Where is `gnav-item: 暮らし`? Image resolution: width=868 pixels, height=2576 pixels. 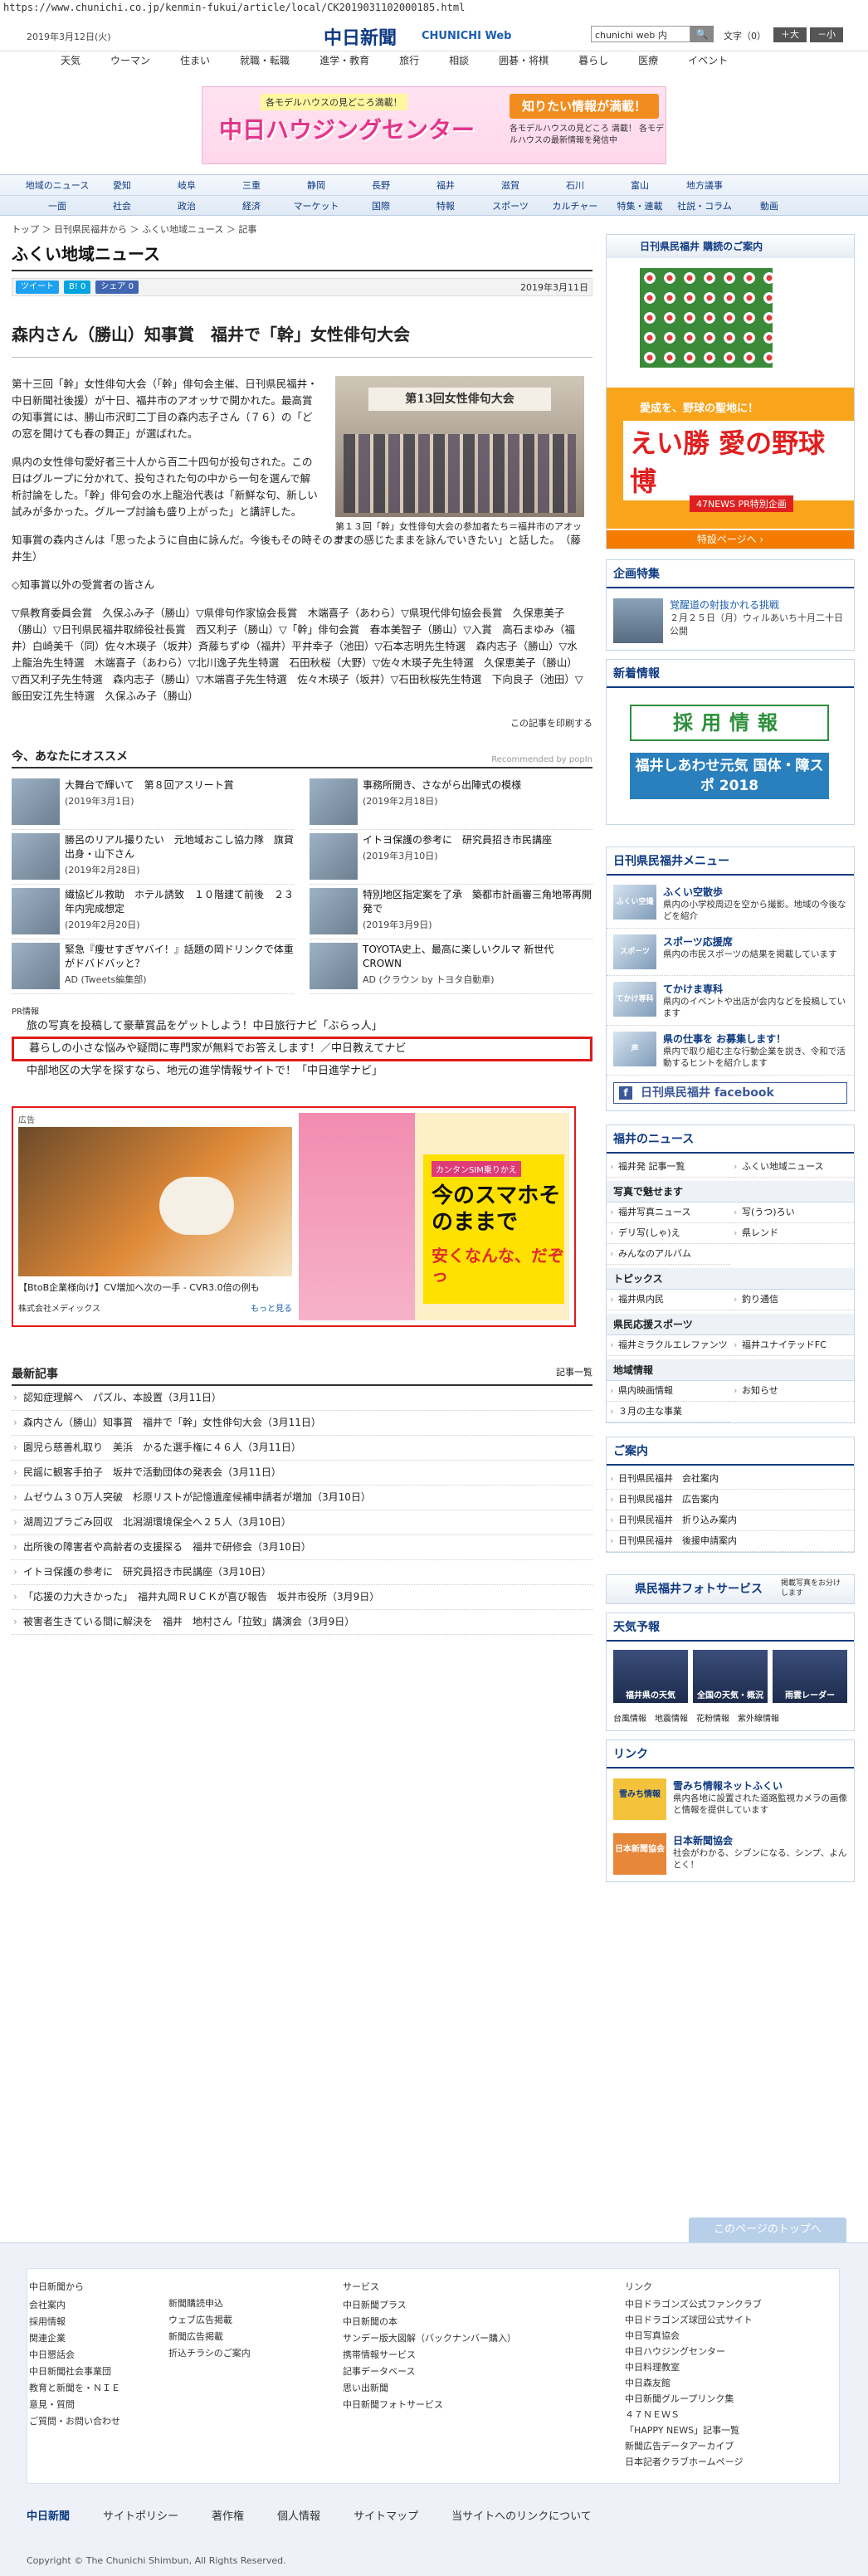 gnav-item: 暮らし is located at coordinates (593, 60).